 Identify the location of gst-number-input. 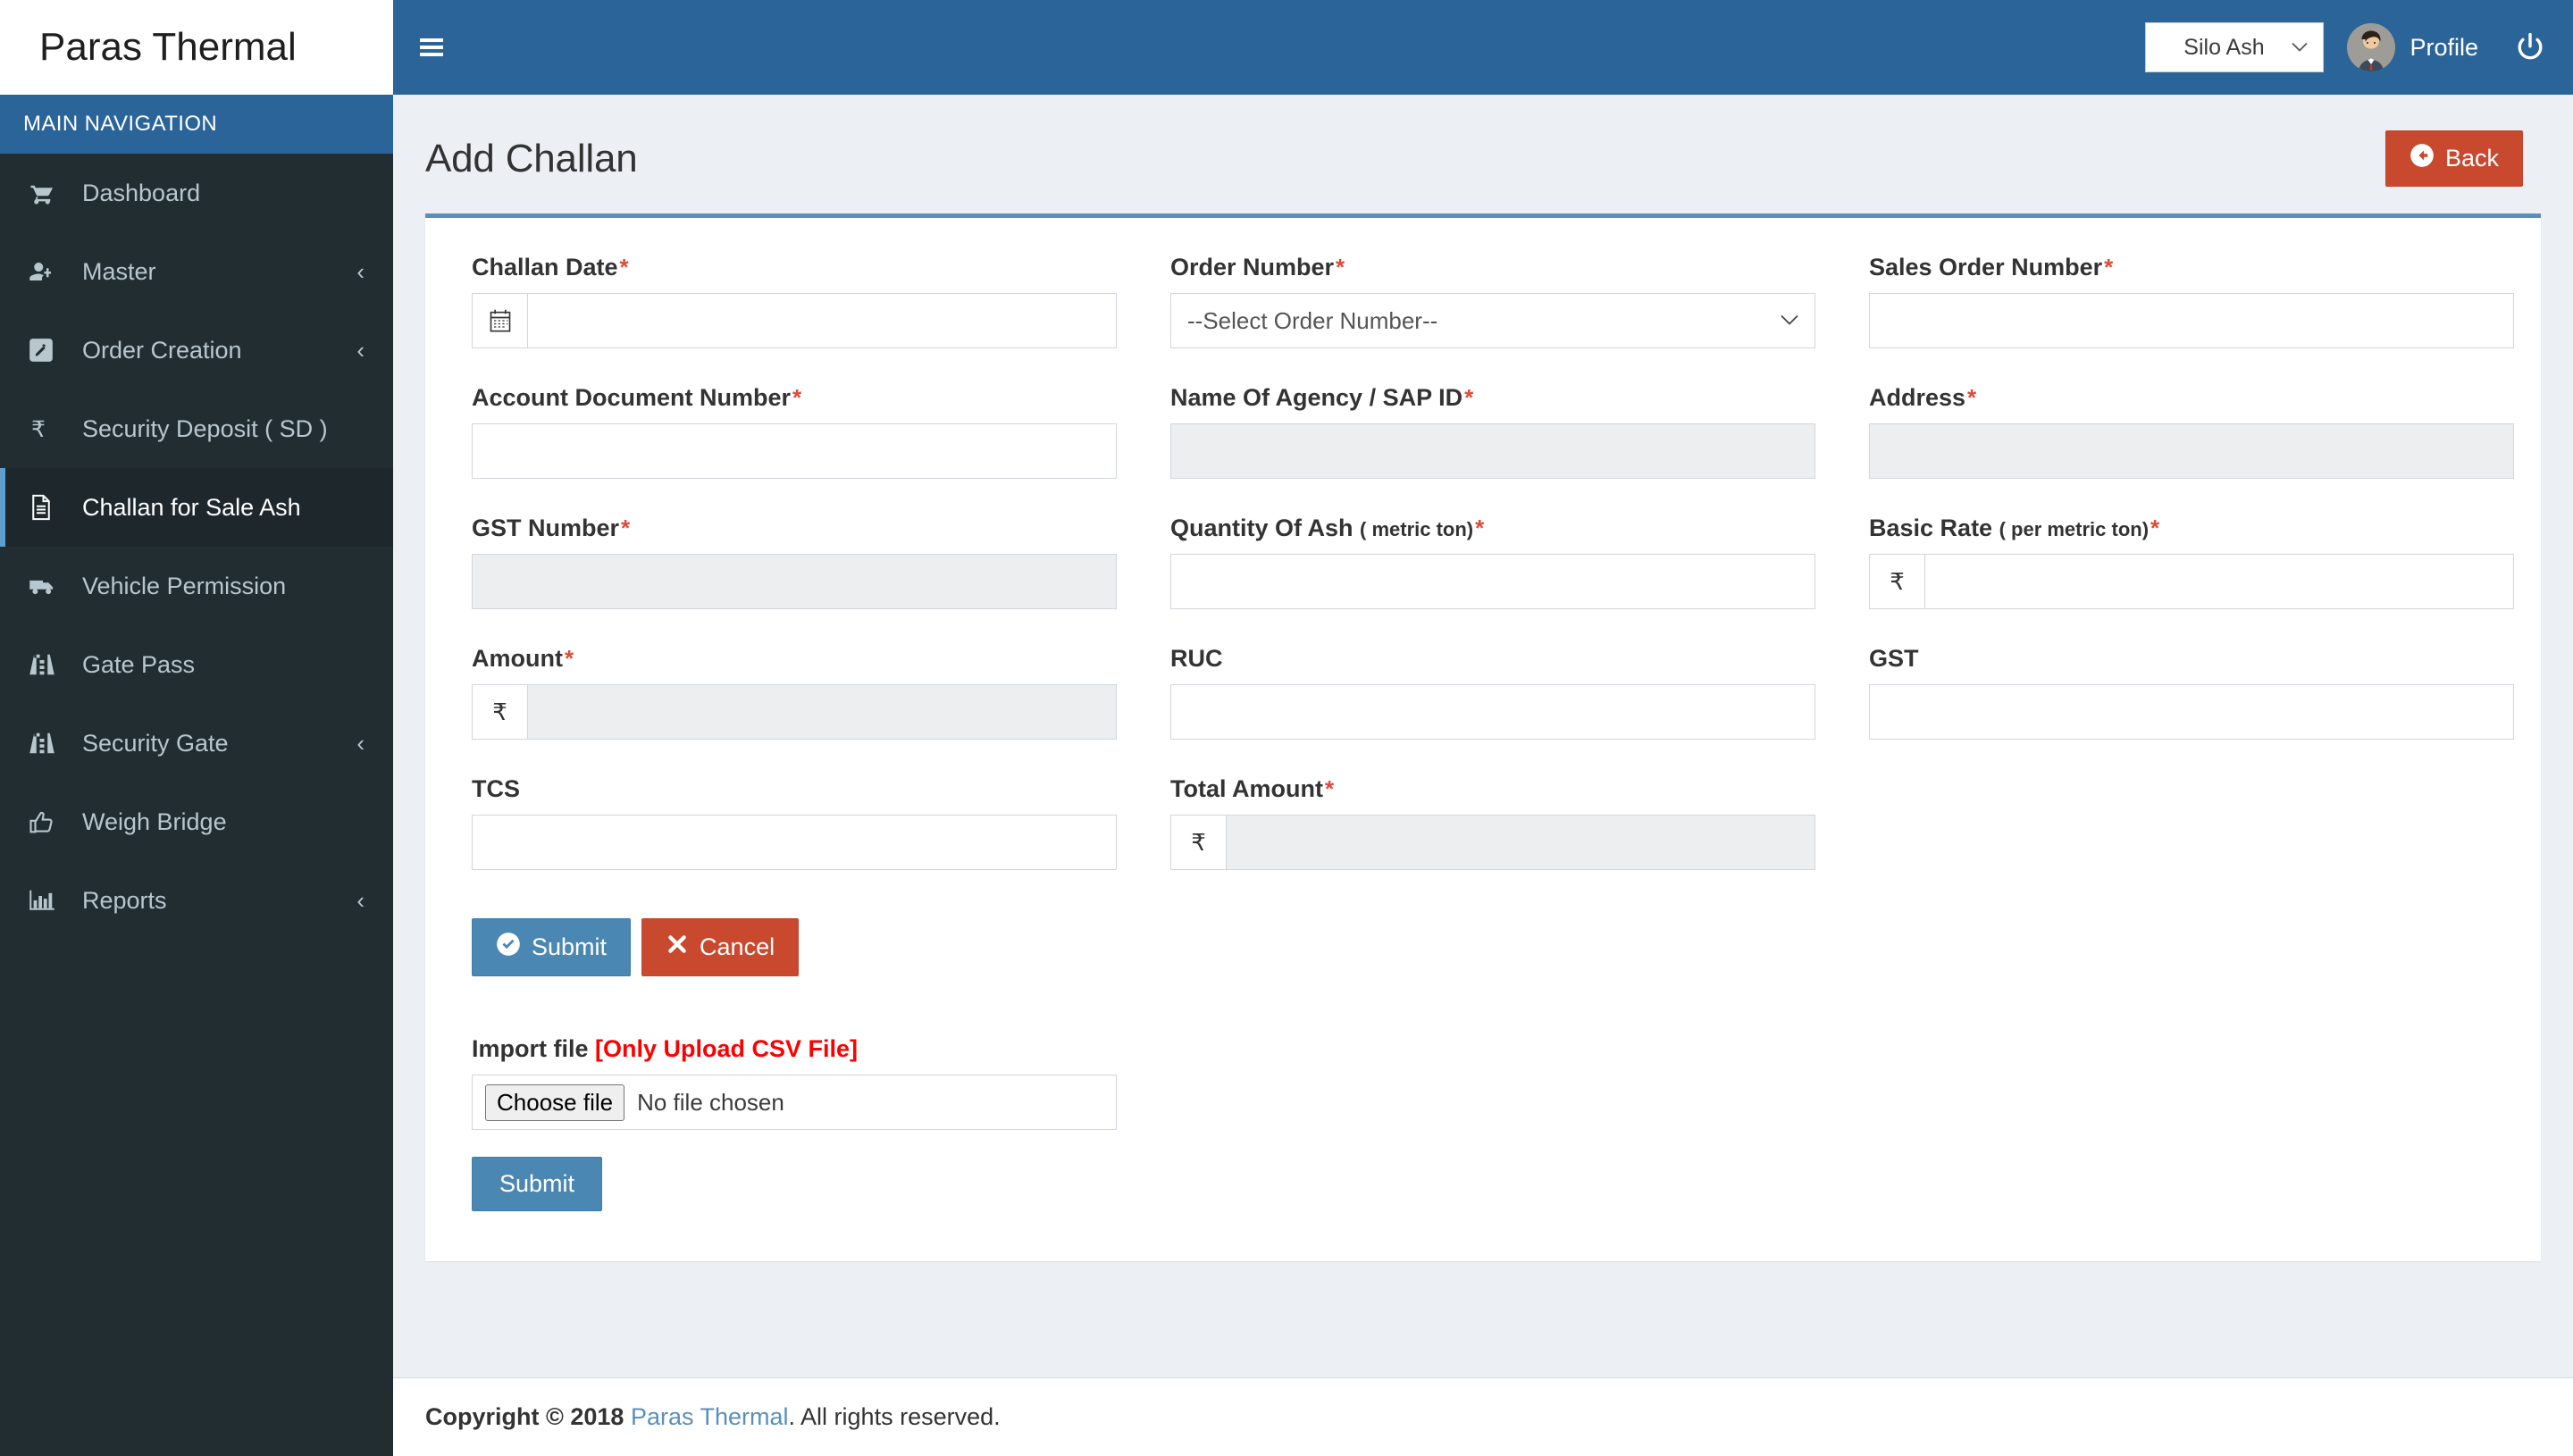
(794, 581).